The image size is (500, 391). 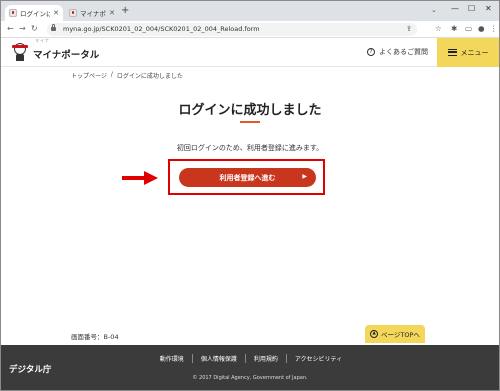 What do you see at coordinates (471, 9) in the screenshot?
I see `maximize-icon: ☐` at bounding box center [471, 9].